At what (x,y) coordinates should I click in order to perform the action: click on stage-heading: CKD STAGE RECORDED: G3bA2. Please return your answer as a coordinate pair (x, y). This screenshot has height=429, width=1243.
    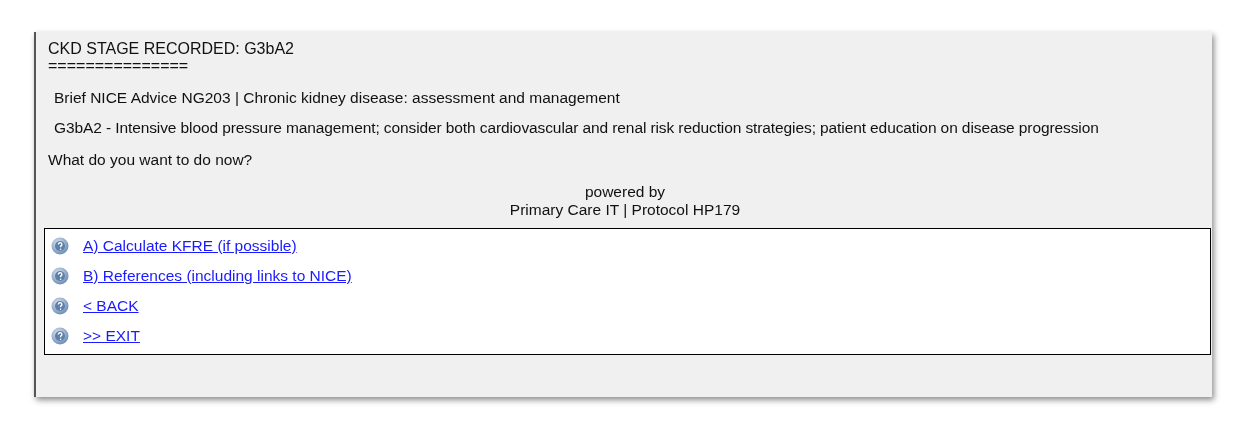
    Looking at the image, I should click on (171, 48).